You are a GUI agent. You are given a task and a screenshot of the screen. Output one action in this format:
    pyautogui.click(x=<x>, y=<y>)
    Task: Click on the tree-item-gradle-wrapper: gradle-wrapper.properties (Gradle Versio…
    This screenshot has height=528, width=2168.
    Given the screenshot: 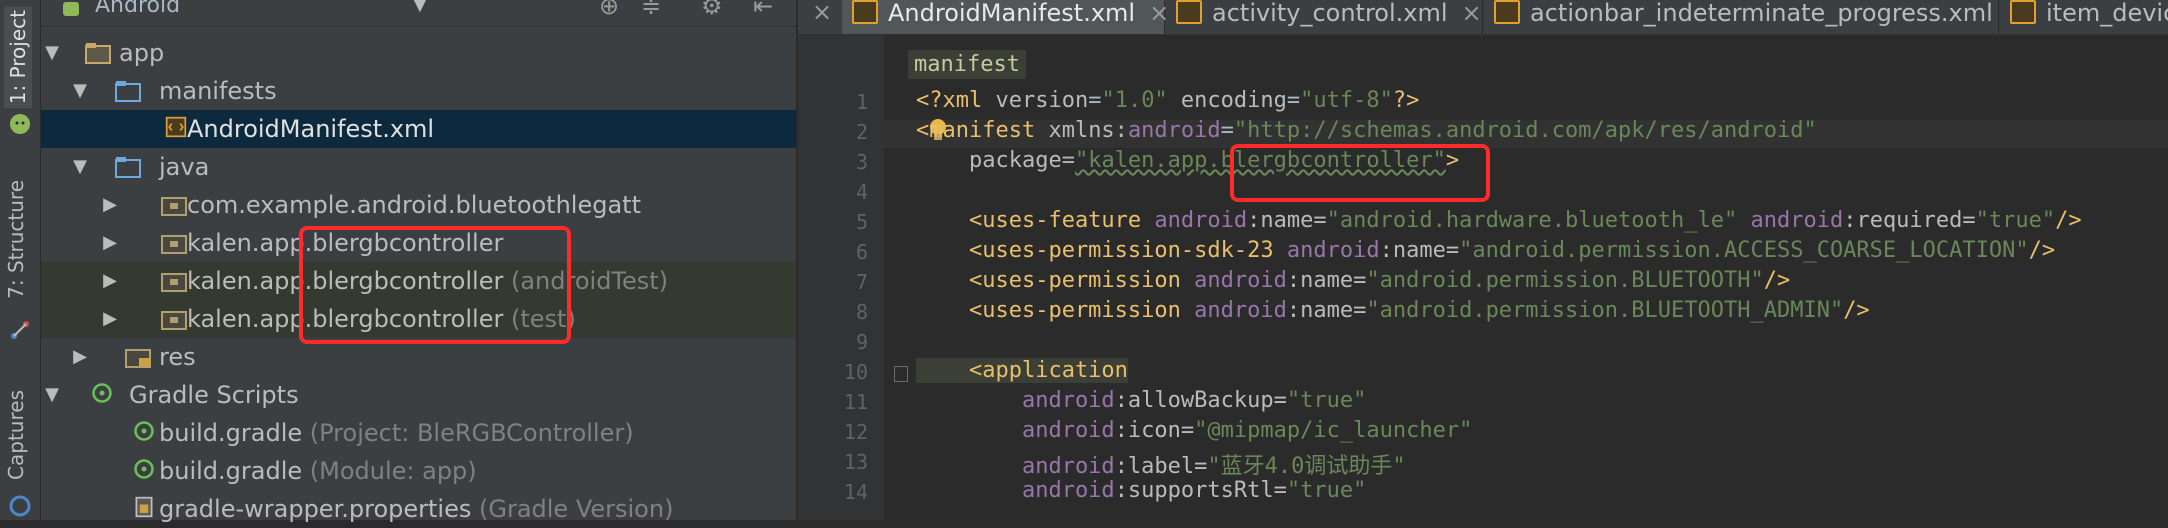 What is the action you would take?
    pyautogui.click(x=418, y=509)
    